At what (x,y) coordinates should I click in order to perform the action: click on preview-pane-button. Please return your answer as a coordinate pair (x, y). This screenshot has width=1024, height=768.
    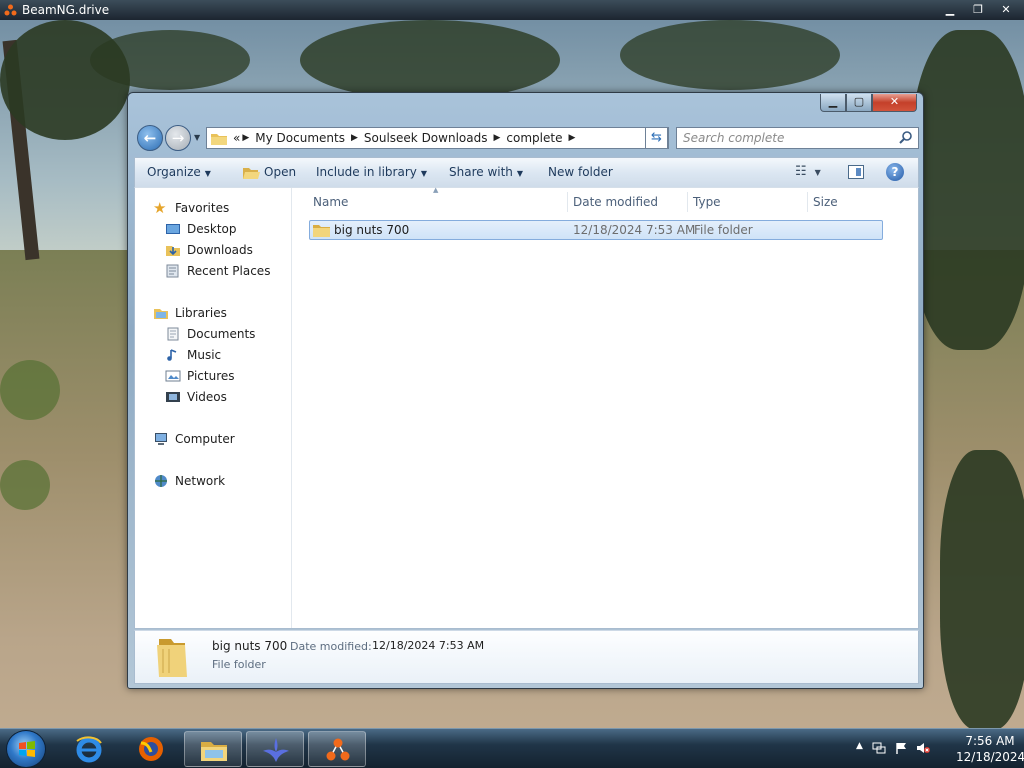
    Looking at the image, I should click on (856, 172).